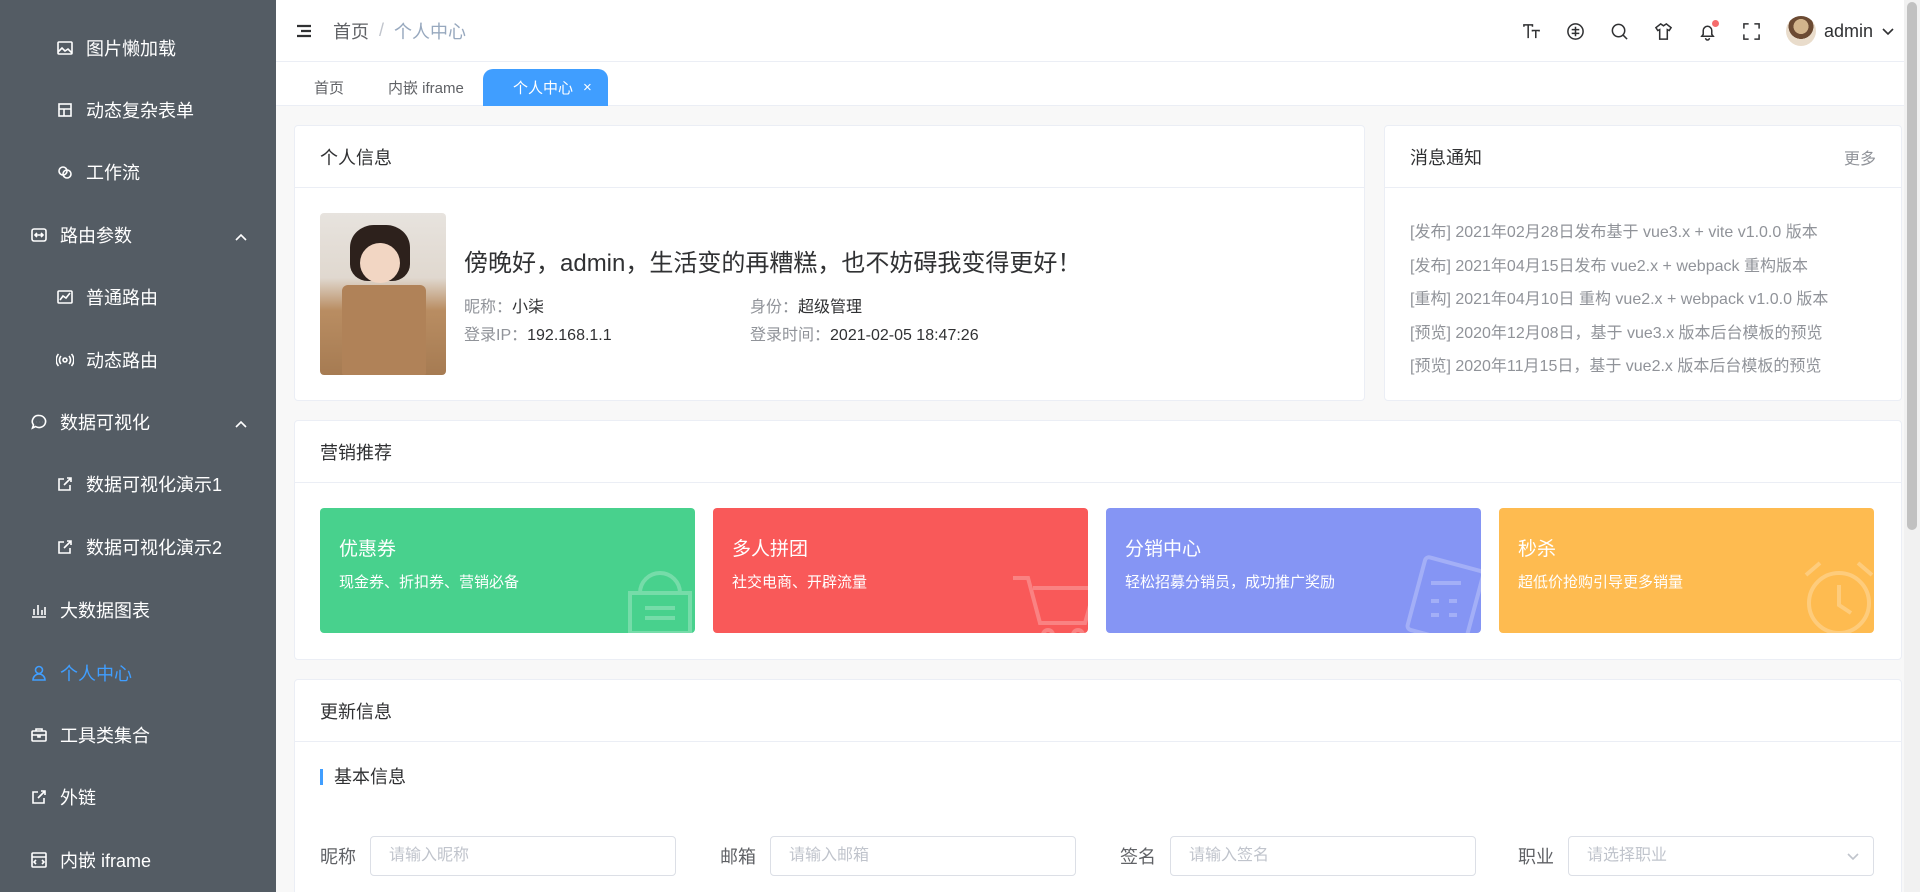 This screenshot has height=892, width=1920. I want to click on cart-icon, so click(1048, 593).